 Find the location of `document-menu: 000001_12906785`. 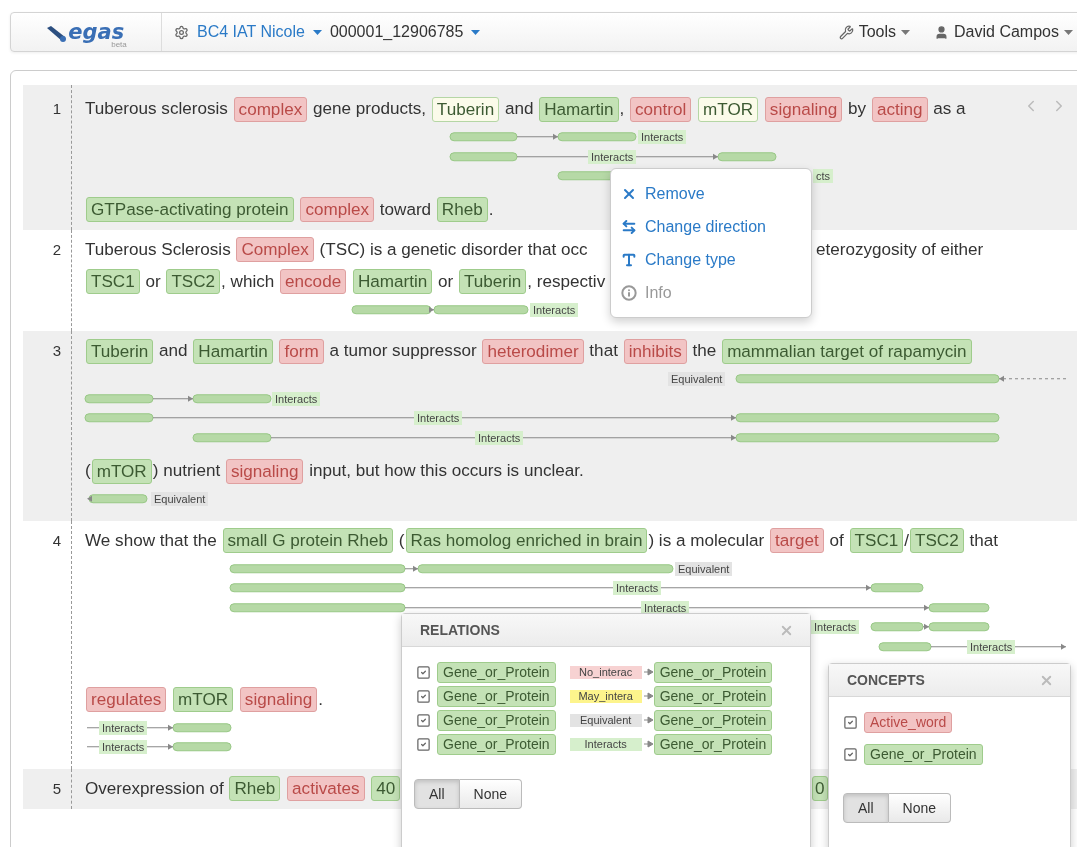

document-menu: 000001_12906785 is located at coordinates (396, 32).